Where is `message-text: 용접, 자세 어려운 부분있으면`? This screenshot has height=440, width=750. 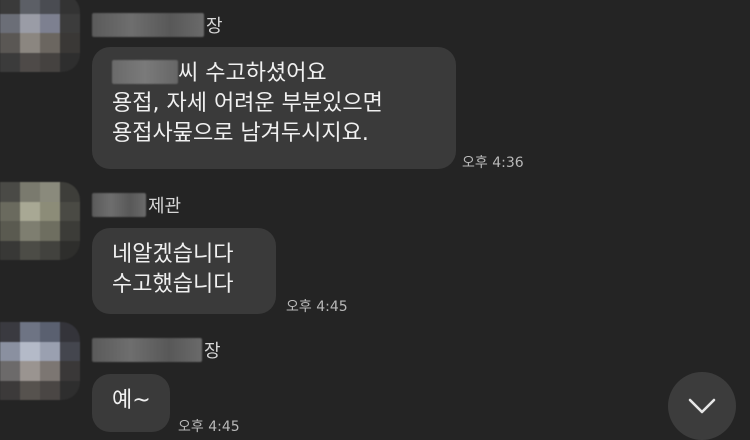 message-text: 용접, 자세 어려운 부분있으면 is located at coordinates (247, 103).